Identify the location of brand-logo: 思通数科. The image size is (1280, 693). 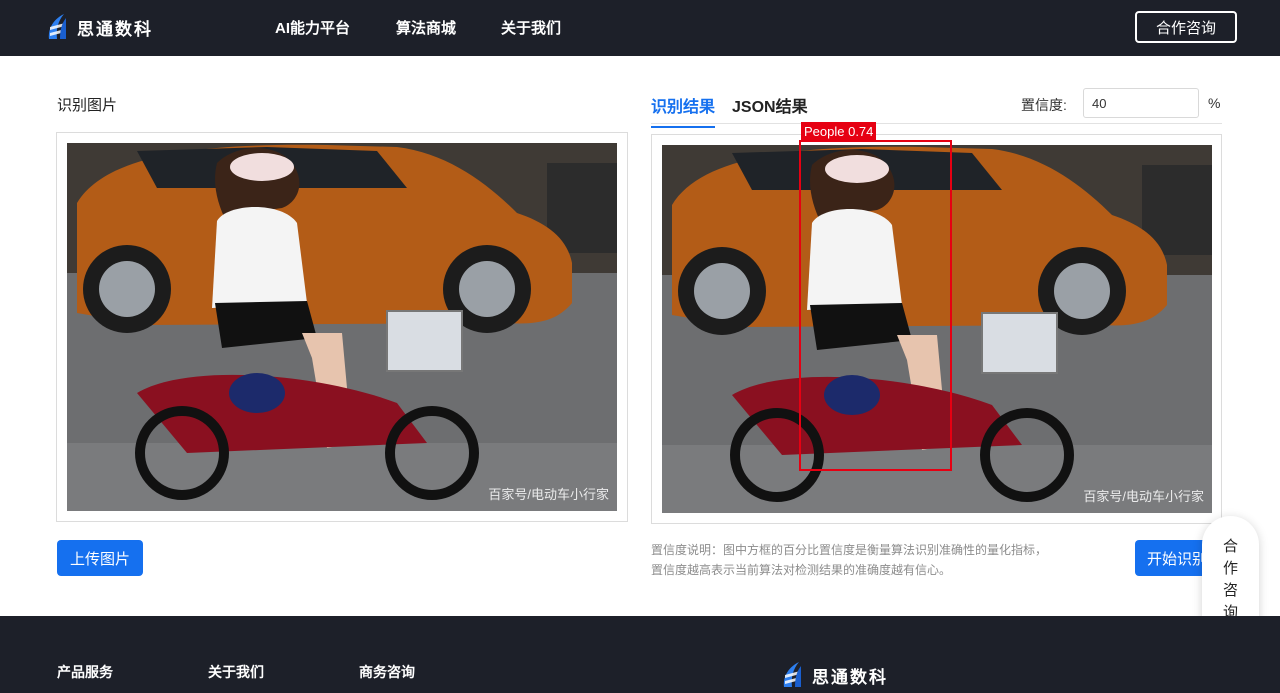
(99, 27).